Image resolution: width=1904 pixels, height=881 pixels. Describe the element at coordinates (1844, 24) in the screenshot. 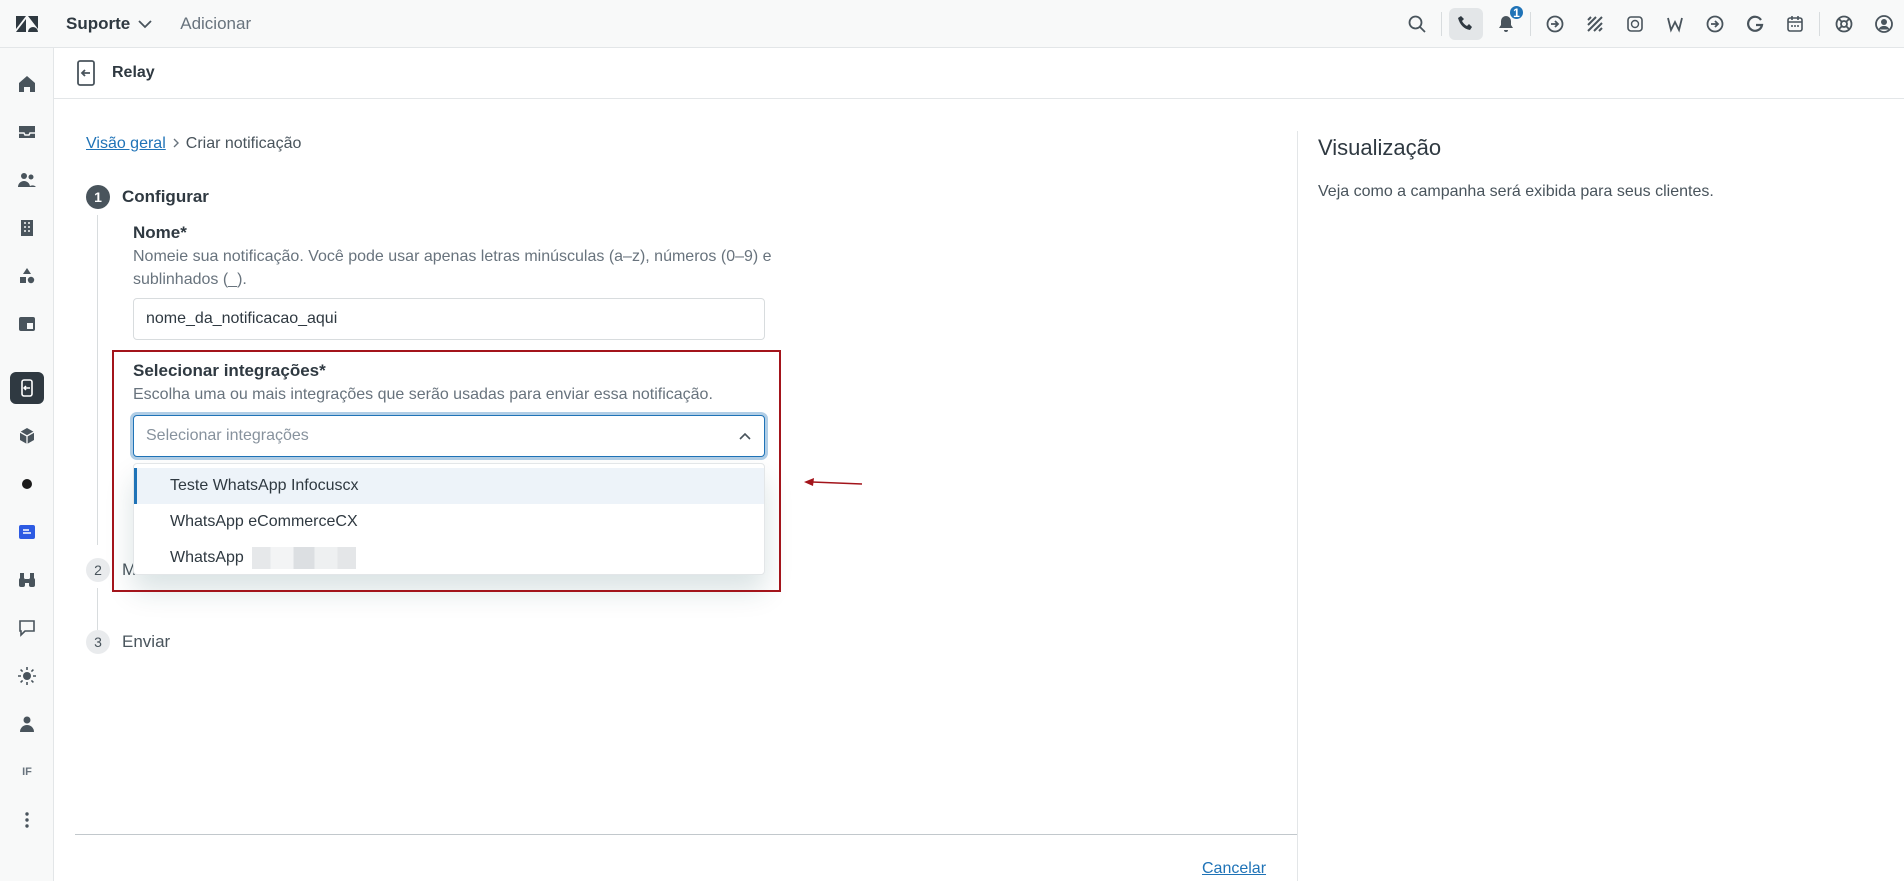

I see `help-lifebuoy-icon` at that location.